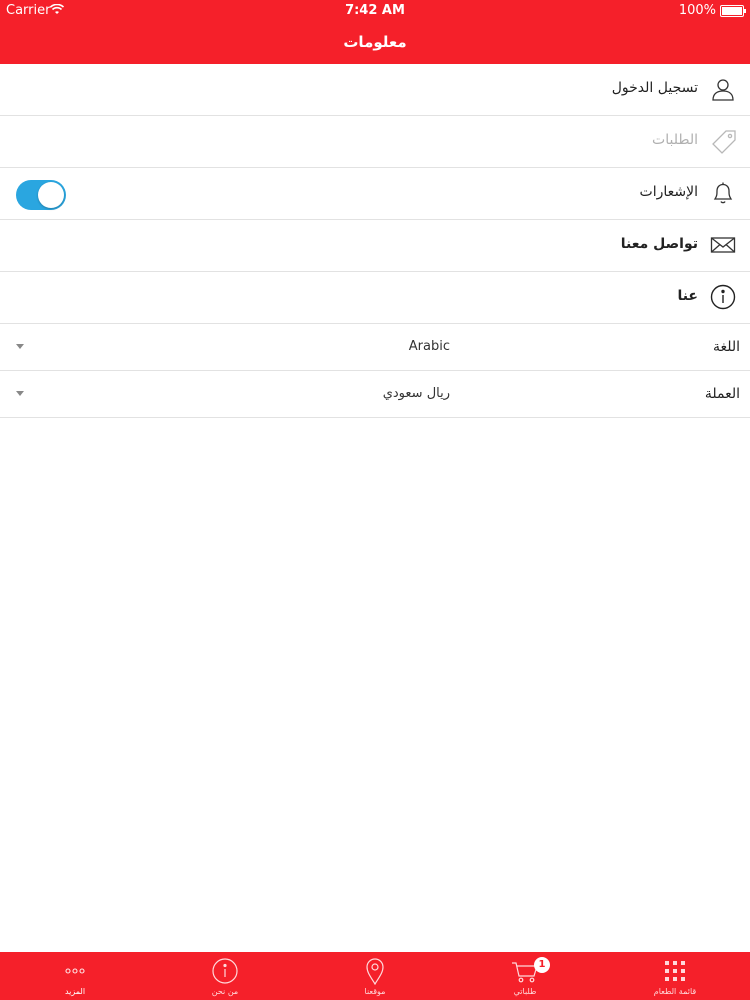  What do you see at coordinates (659, 244) in the screenshot?
I see `menu-item-label: تواصل معنا` at bounding box center [659, 244].